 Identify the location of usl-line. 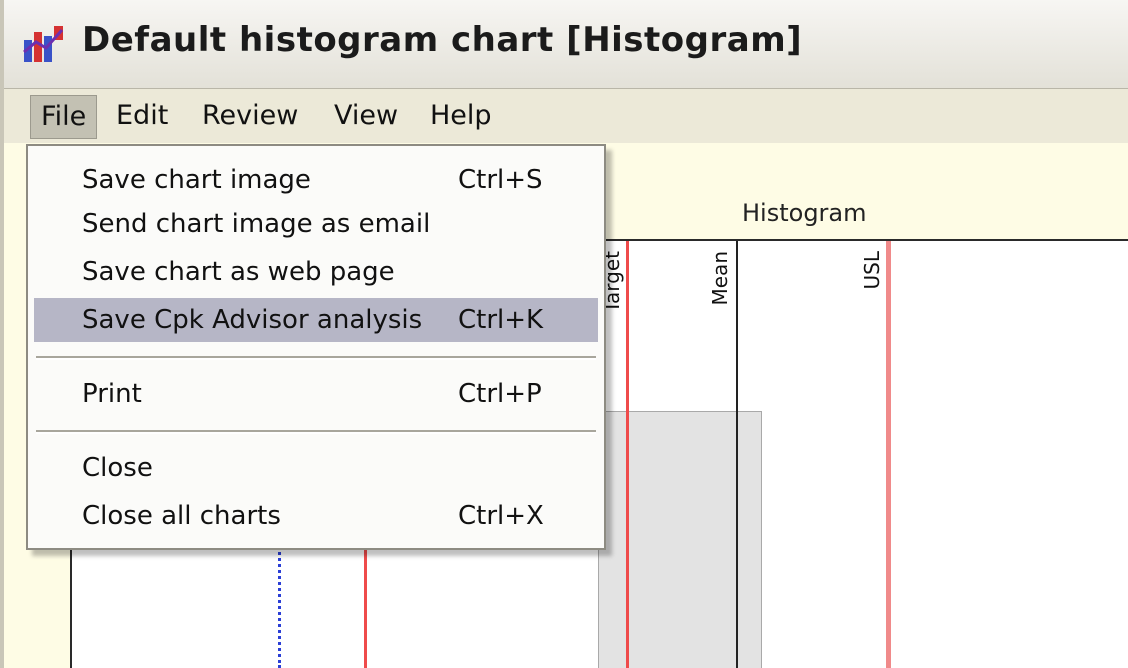
(888, 454).